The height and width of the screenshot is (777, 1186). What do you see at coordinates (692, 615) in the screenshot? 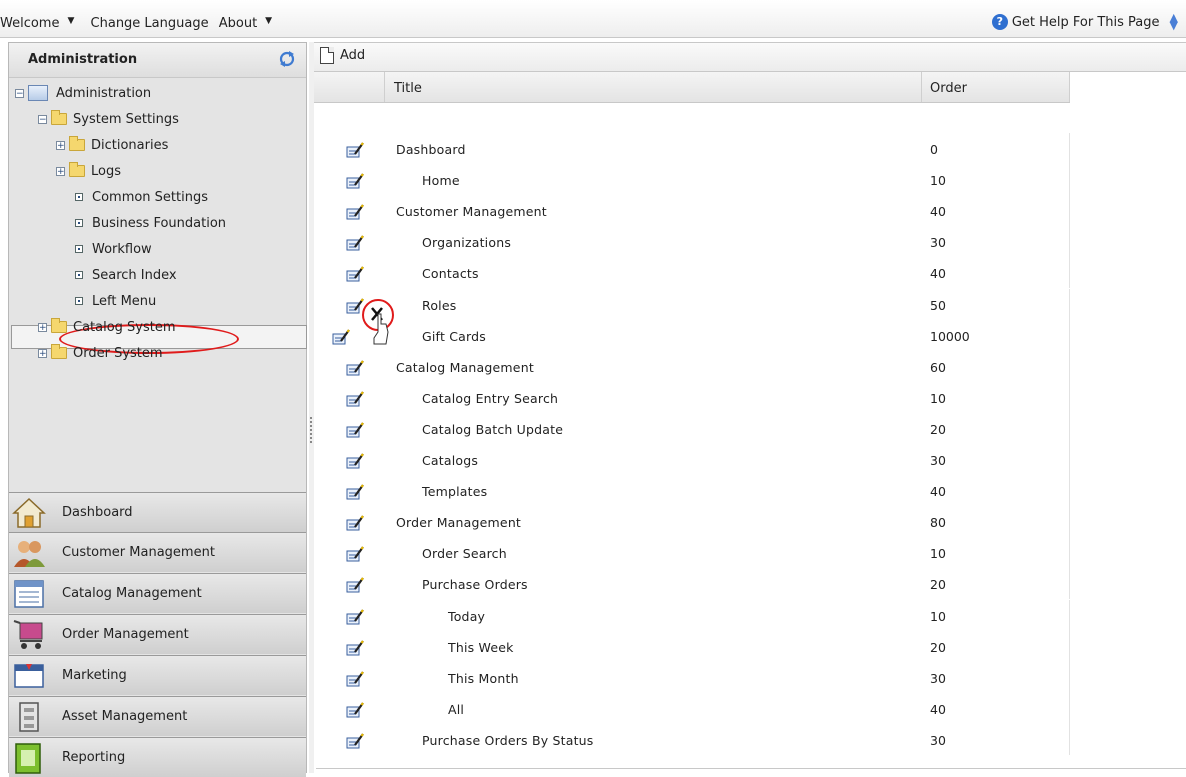
I see `table-row: Today 10` at bounding box center [692, 615].